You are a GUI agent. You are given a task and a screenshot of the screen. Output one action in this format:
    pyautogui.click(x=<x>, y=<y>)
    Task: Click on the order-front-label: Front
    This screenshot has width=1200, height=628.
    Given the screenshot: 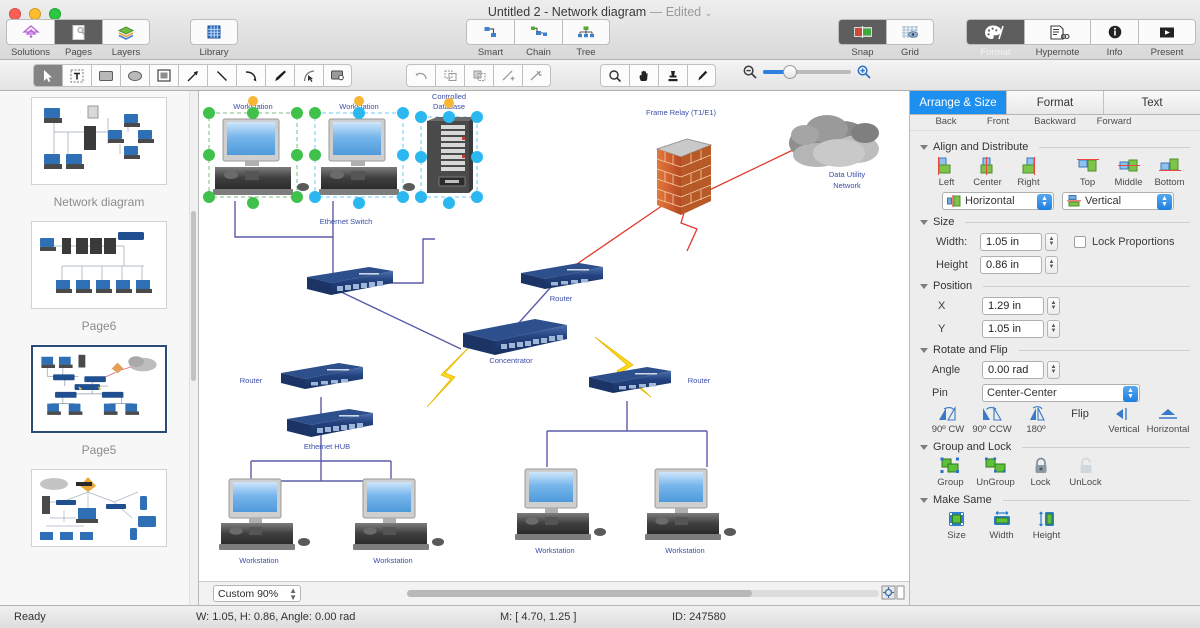 What is the action you would take?
    pyautogui.click(x=998, y=121)
    